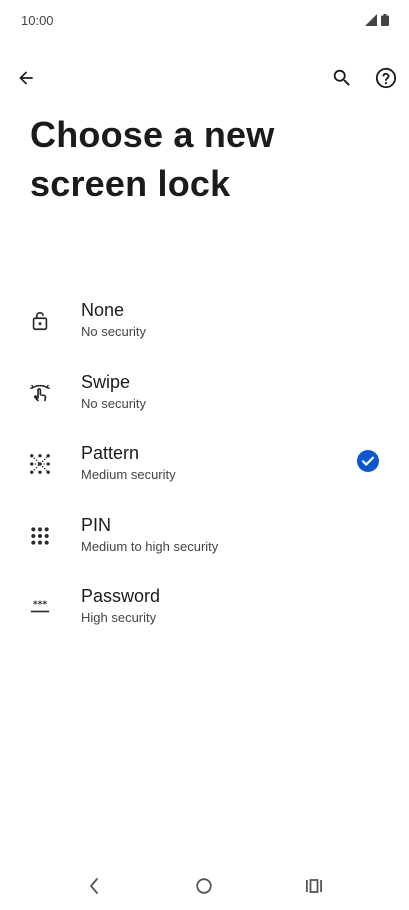 This screenshot has width=409, height=910. What do you see at coordinates (40, 321) in the screenshot?
I see `unlock-icon` at bounding box center [40, 321].